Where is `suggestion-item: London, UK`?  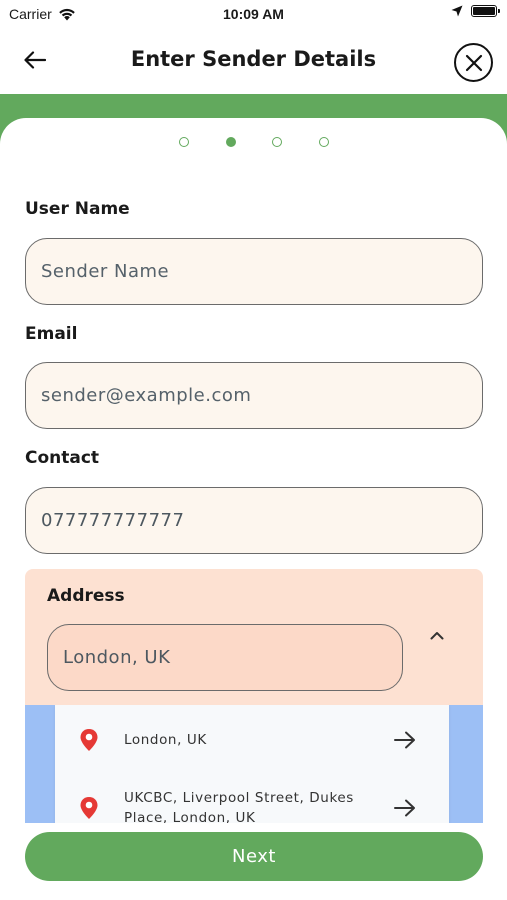
suggestion-item: London, UK is located at coordinates (252, 740).